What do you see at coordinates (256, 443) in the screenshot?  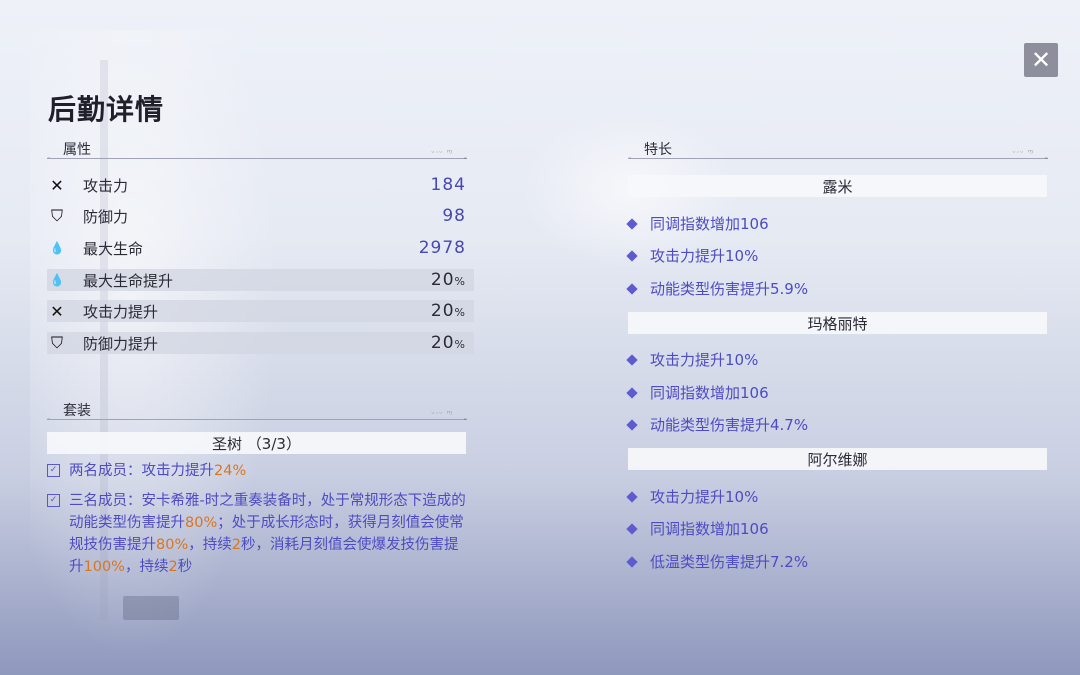 I see `set-name-bar: 圣树 （3/3）` at bounding box center [256, 443].